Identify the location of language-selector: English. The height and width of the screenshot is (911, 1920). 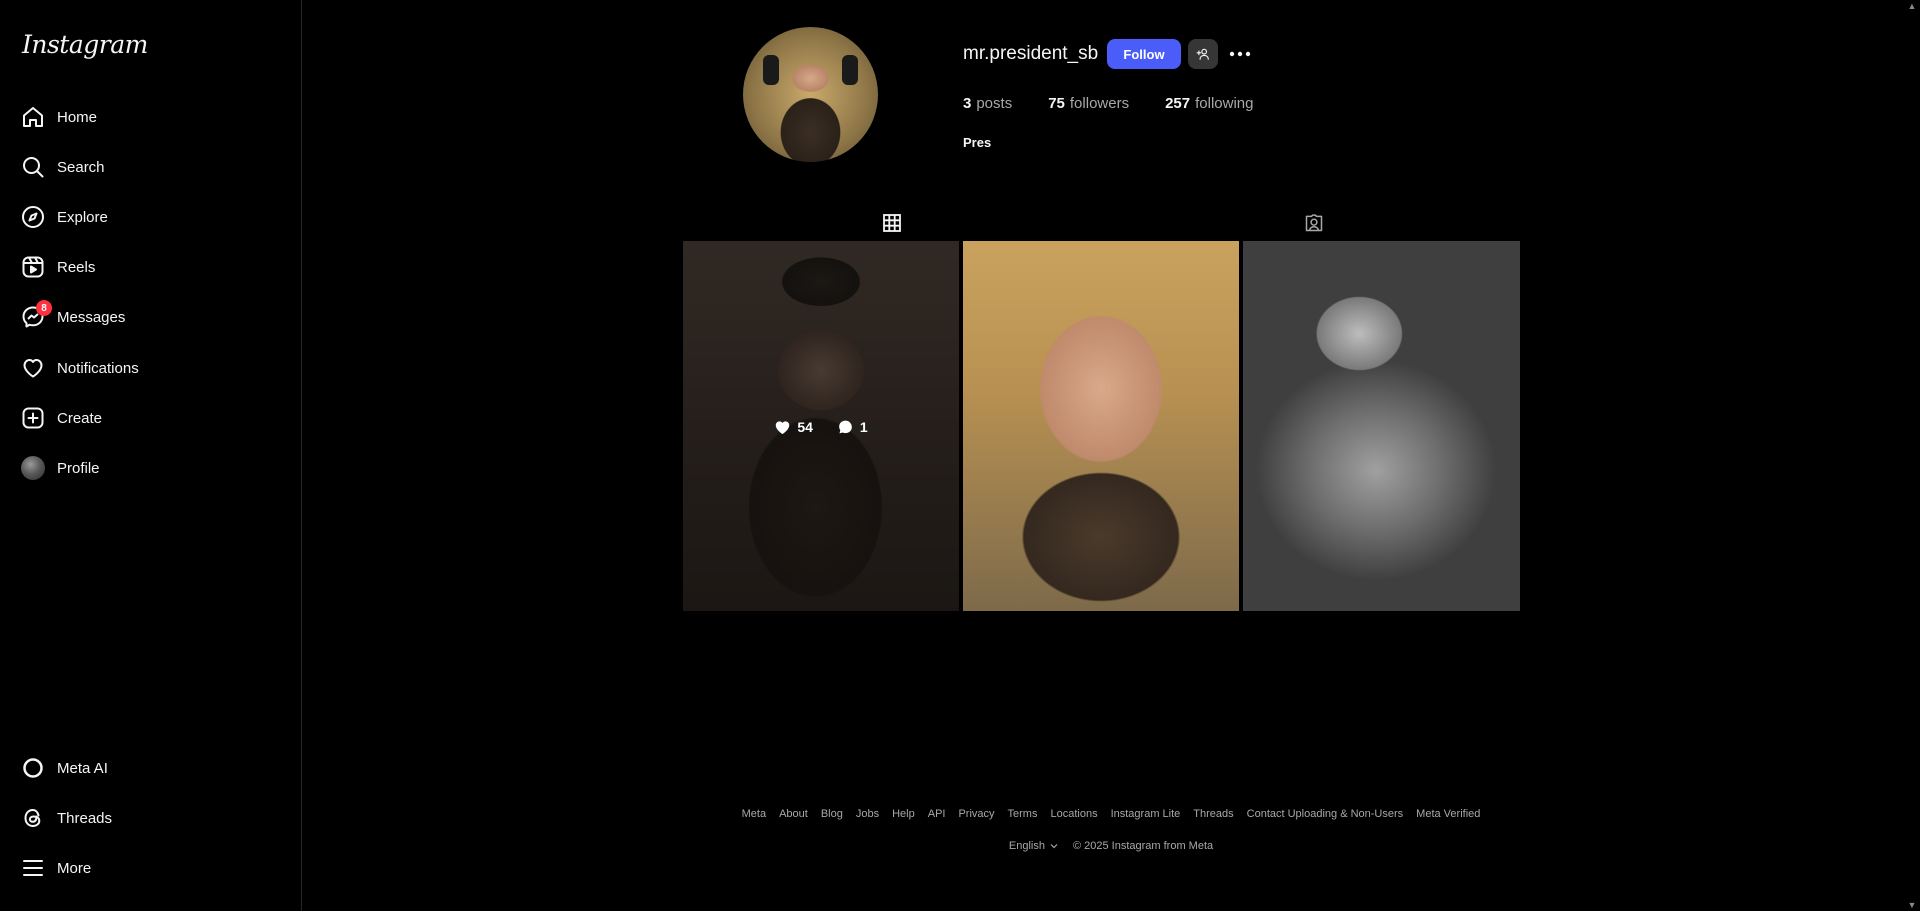
(1034, 846).